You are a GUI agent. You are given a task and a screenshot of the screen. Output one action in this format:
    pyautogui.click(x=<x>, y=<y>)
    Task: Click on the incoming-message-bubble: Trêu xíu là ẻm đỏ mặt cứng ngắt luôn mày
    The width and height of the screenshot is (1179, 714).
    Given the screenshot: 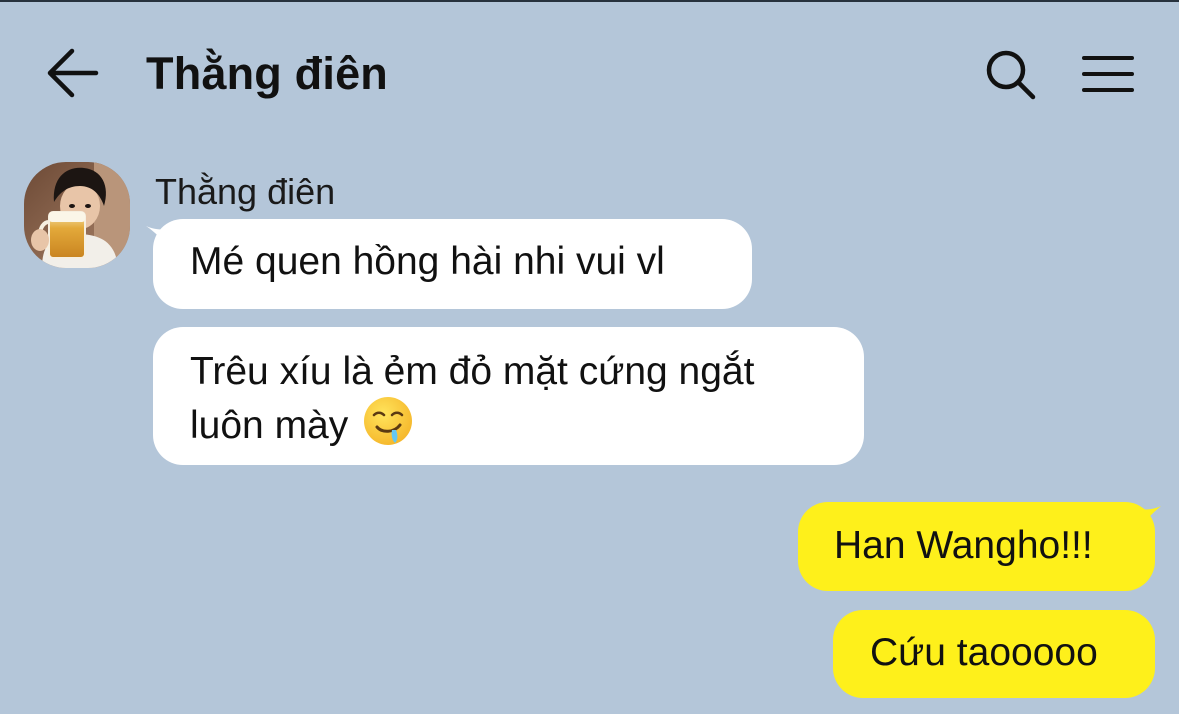 What is the action you would take?
    pyautogui.click(x=508, y=396)
    